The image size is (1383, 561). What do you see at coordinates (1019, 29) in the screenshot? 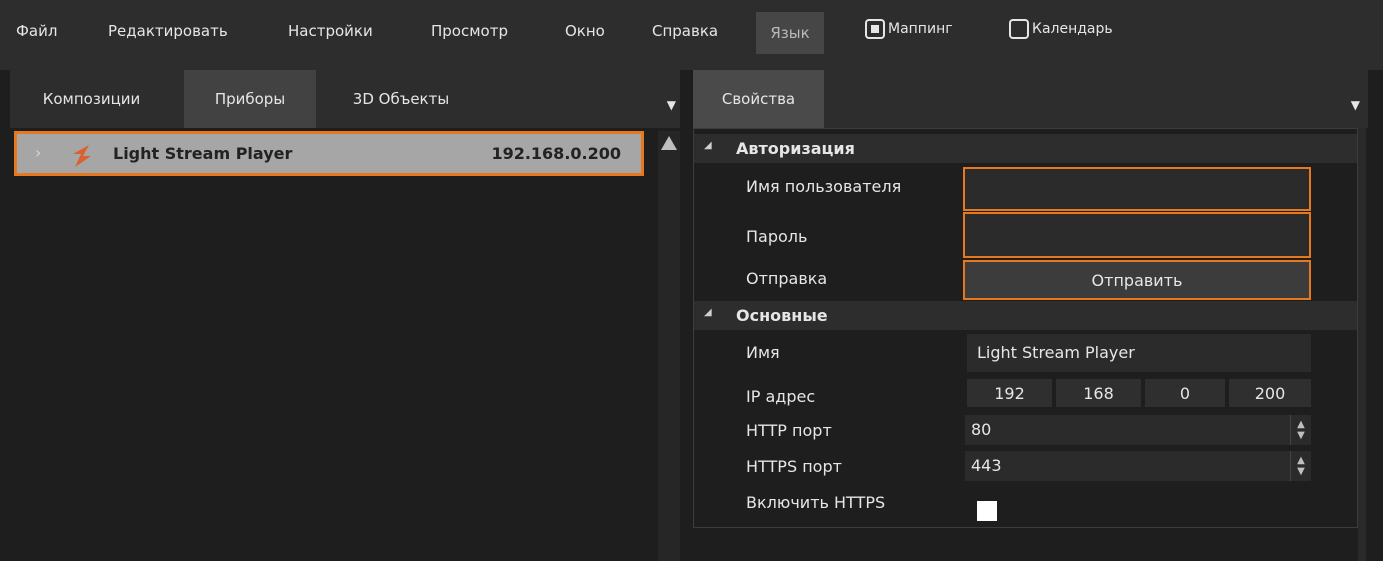
I see `calendar-checkbox` at bounding box center [1019, 29].